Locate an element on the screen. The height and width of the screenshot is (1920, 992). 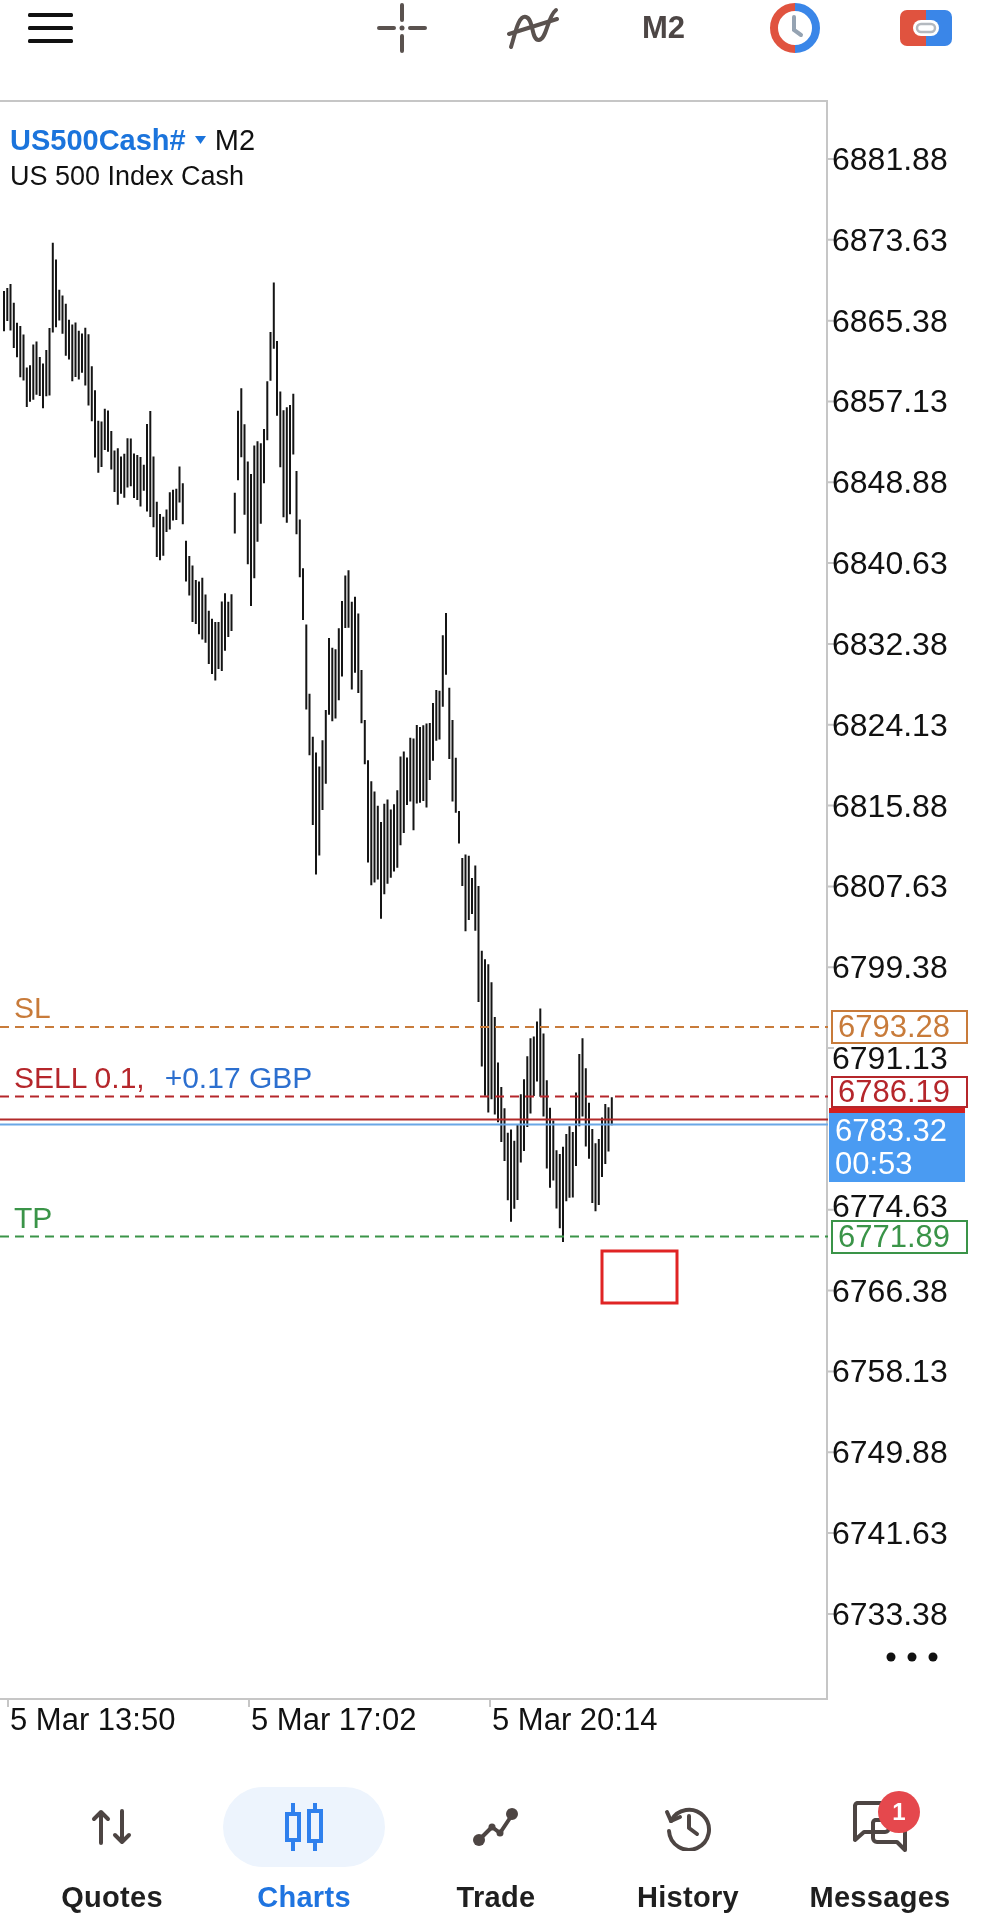
symbol-description: US 500 Index Cash is located at coordinates (128, 176).